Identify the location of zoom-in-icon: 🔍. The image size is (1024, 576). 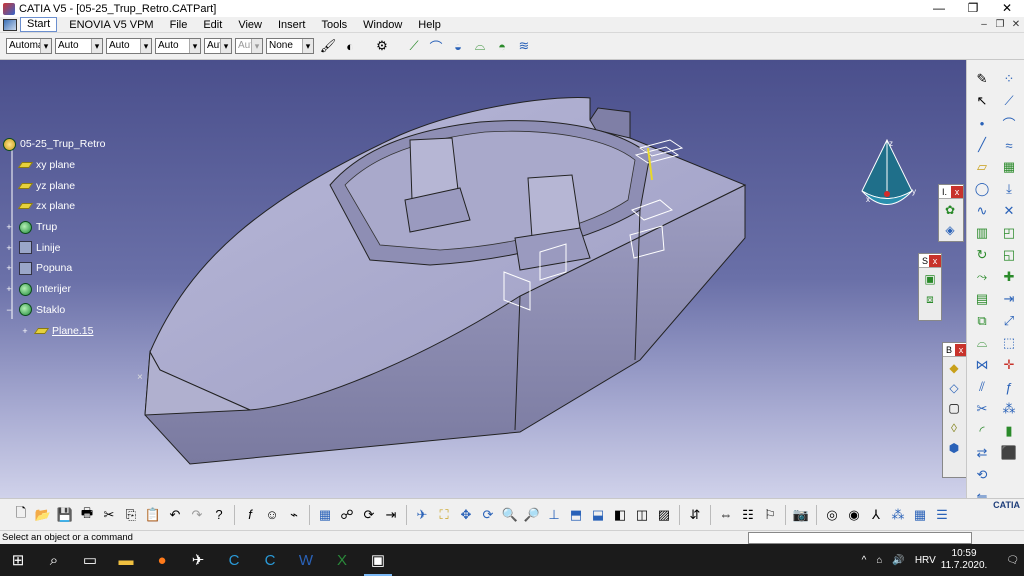
(510, 515).